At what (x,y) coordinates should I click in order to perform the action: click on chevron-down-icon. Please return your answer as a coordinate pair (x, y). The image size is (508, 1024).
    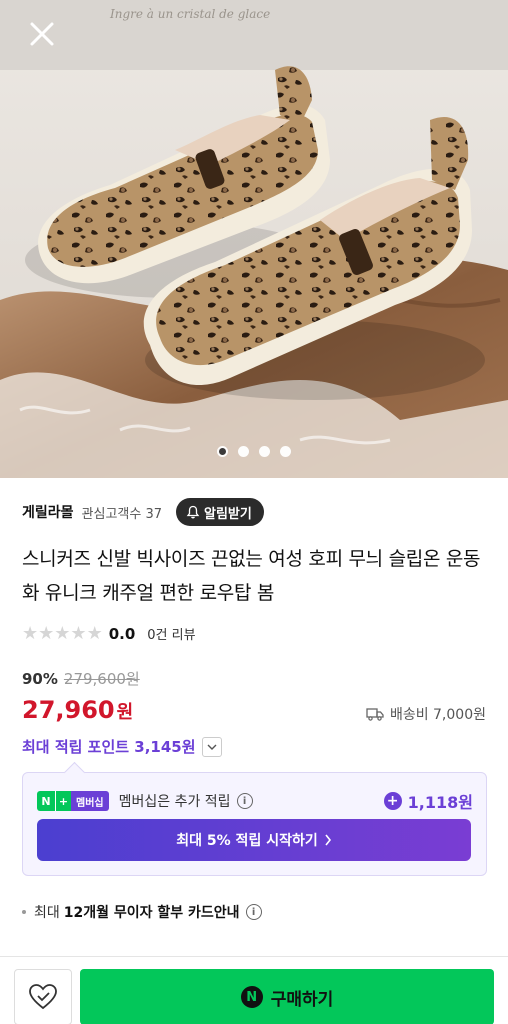
    Looking at the image, I should click on (211, 746).